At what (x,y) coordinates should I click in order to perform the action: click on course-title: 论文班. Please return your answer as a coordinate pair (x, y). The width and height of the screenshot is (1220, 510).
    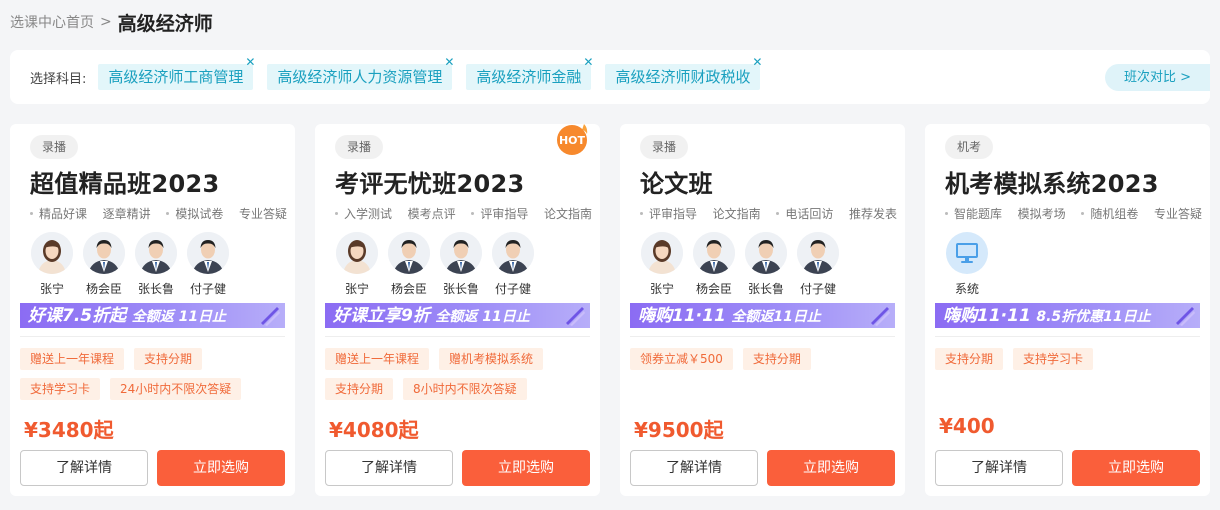
    Looking at the image, I should click on (676, 181).